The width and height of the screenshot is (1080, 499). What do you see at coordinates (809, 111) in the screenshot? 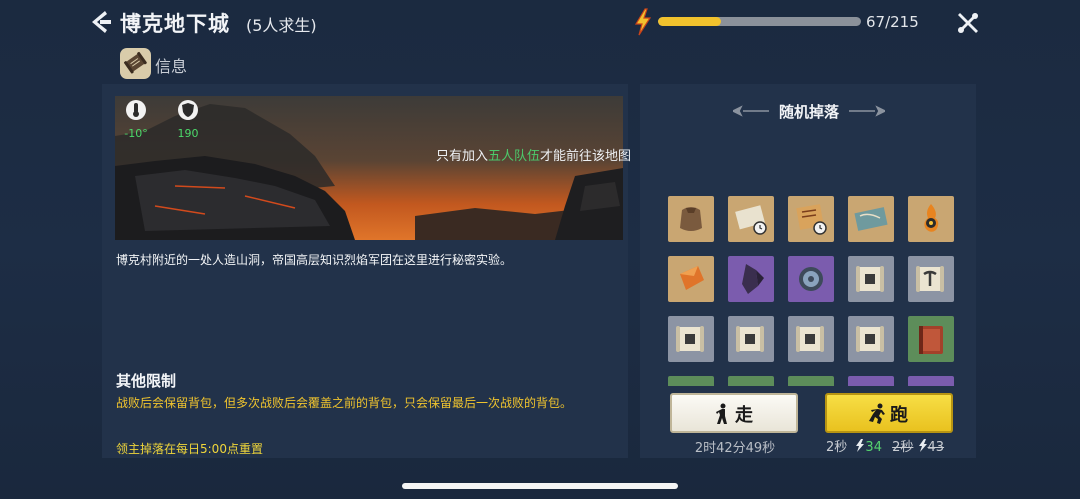
I see `drops-header: 随机掉落` at bounding box center [809, 111].